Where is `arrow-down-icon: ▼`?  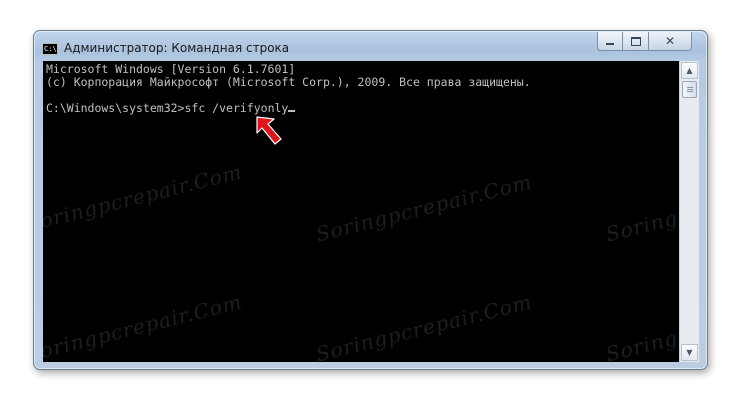
arrow-down-icon: ▼ is located at coordinates (689, 352).